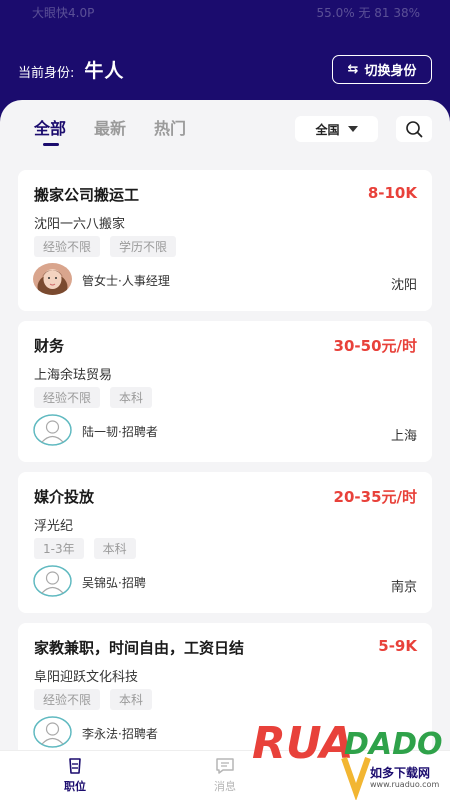 The width and height of the screenshot is (450, 800). I want to click on status-bar: 大眼快4.0P 55.0% 无 81 38%, so click(226, 13).